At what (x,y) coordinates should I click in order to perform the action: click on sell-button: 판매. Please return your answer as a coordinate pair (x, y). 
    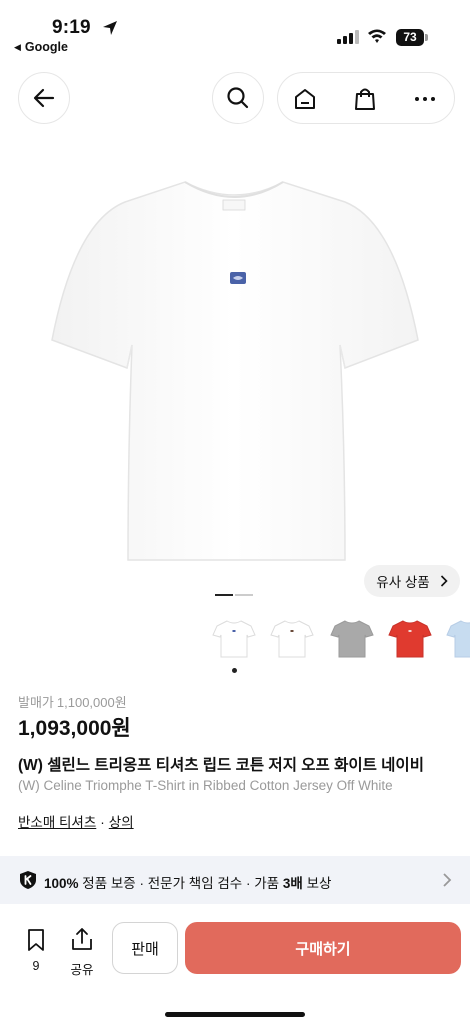
    Looking at the image, I should click on (145, 948).